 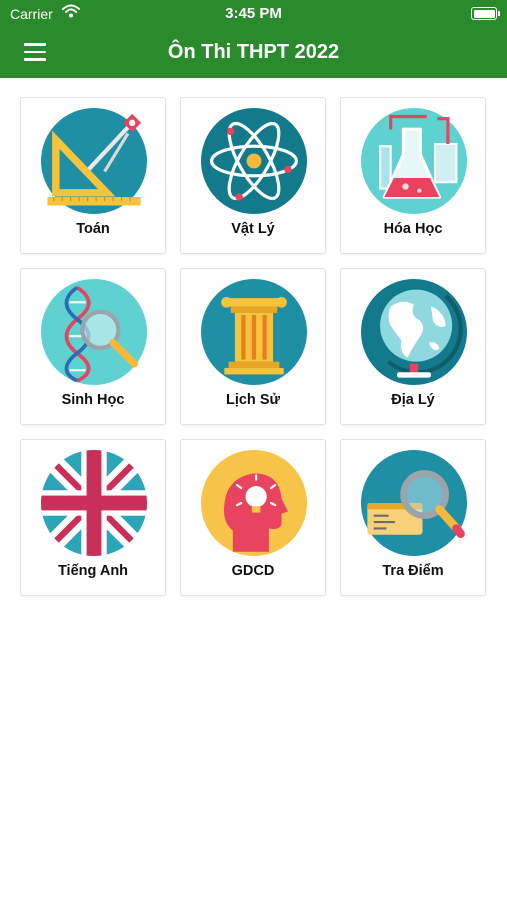 I want to click on subject-label: Sinh Học, so click(x=93, y=400).